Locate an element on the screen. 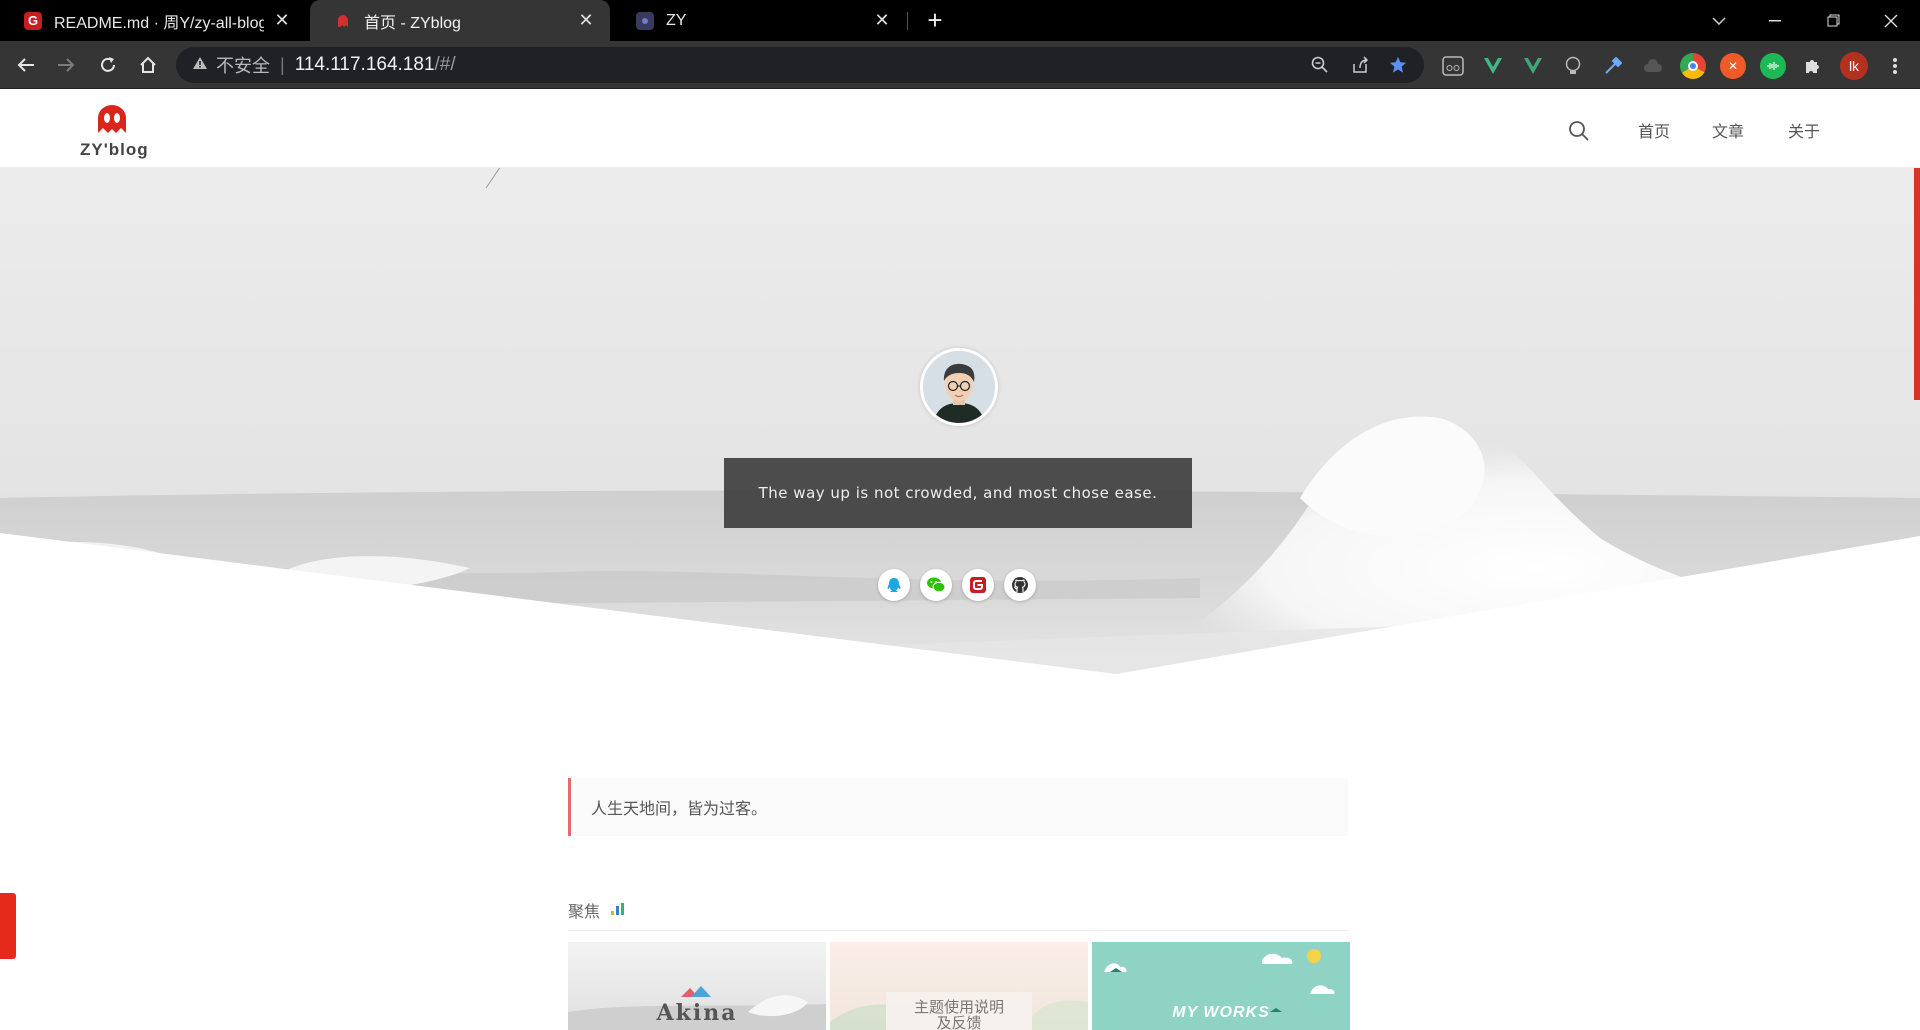 Image resolution: width=1920 pixels, height=1030 pixels. url-host: 114.117.164.181 is located at coordinates (364, 64).